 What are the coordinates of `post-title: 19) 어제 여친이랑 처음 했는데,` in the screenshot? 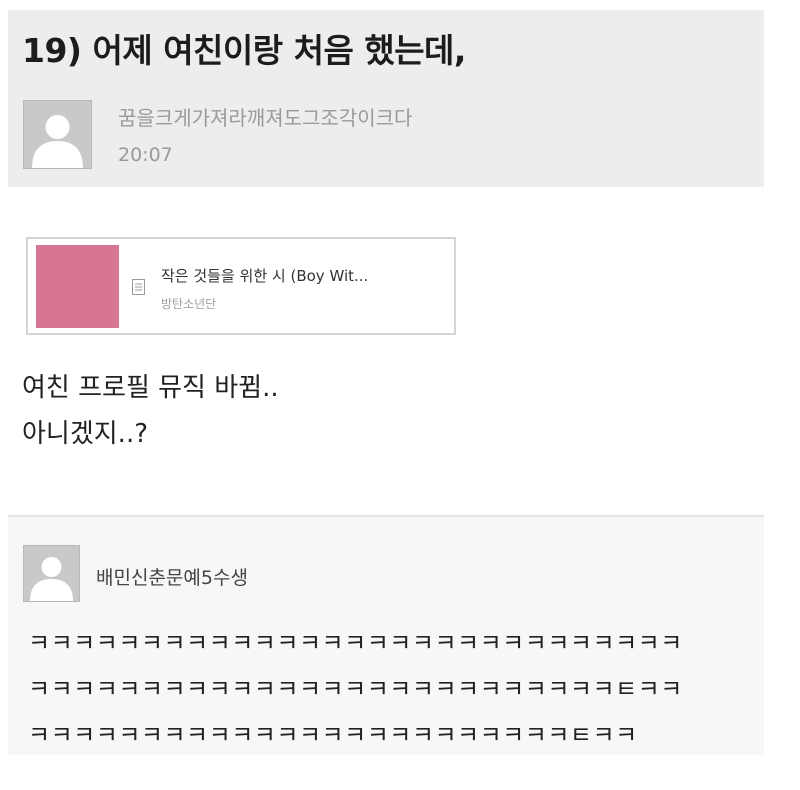 It's located at (244, 50).